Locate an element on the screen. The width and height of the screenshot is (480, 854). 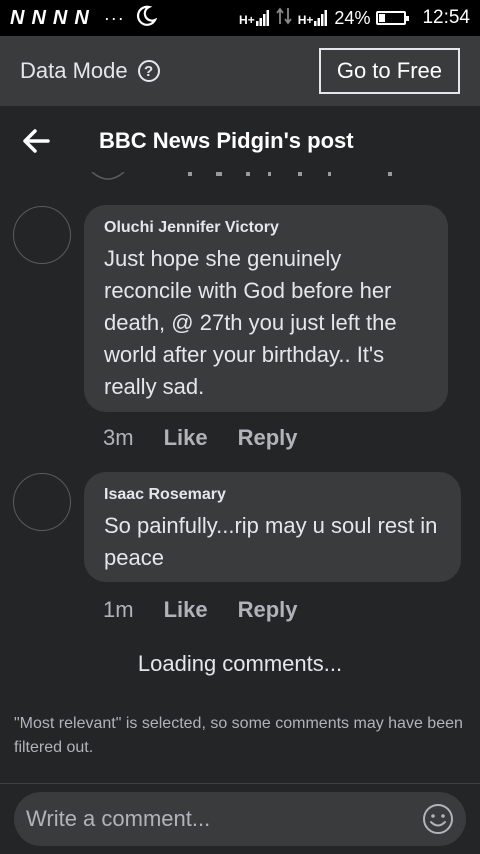
divider is located at coordinates (240, 783).